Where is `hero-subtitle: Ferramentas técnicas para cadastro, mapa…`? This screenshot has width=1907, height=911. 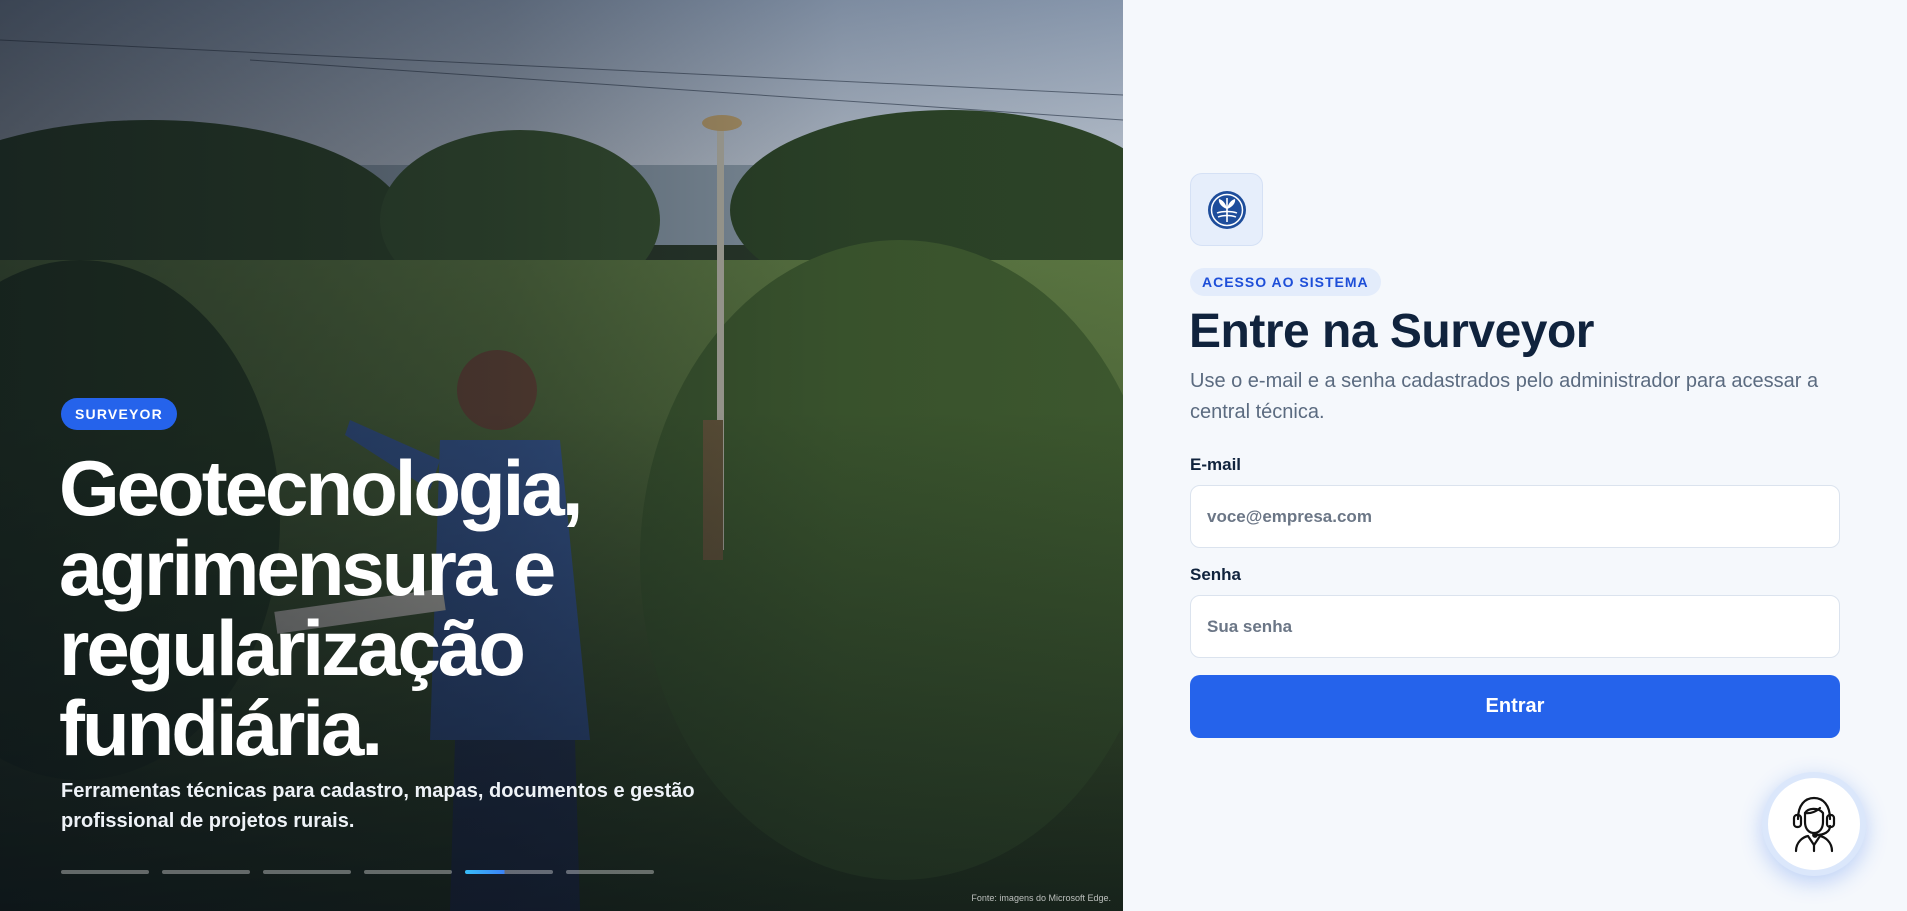
hero-subtitle: Ferramentas técnicas para cadastro, mapa… is located at coordinates (378, 806).